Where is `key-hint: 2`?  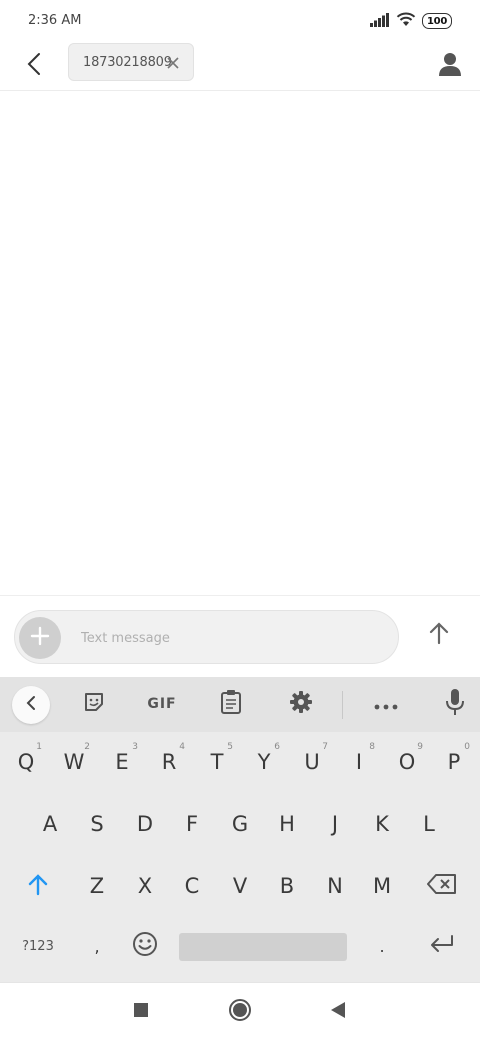
key-hint: 2 is located at coordinates (87, 747).